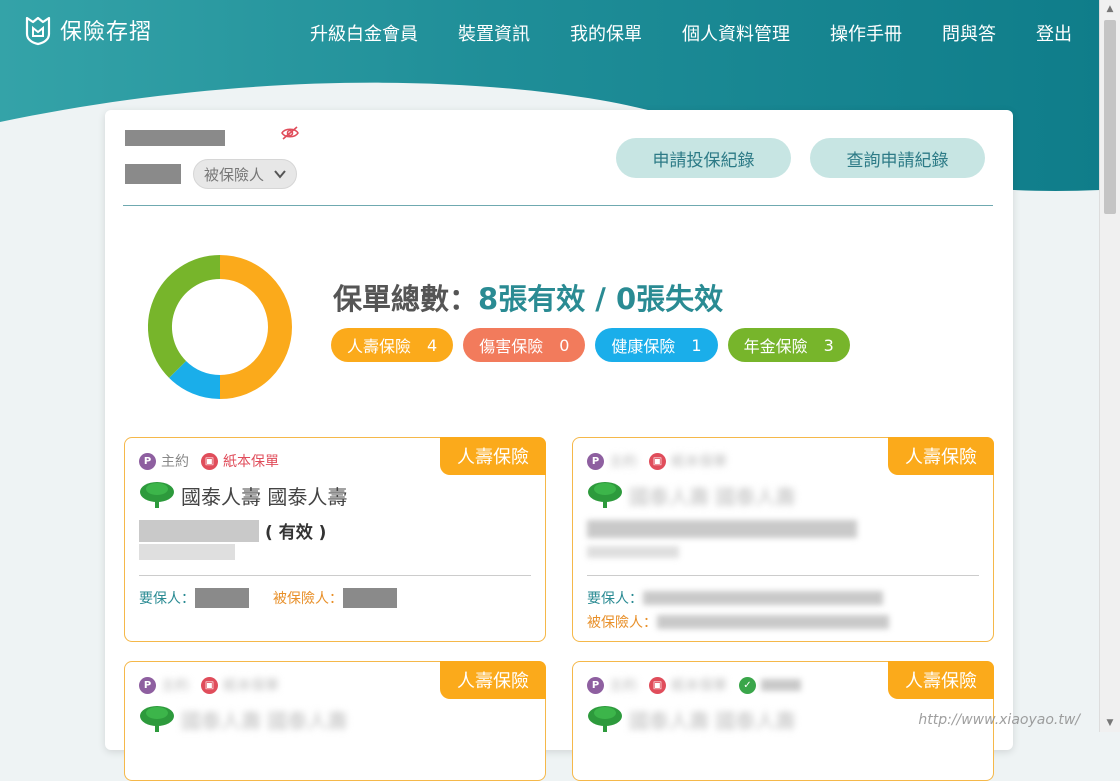  What do you see at coordinates (828, 345) in the screenshot?
I see `tag-annuity-count: 3` at bounding box center [828, 345].